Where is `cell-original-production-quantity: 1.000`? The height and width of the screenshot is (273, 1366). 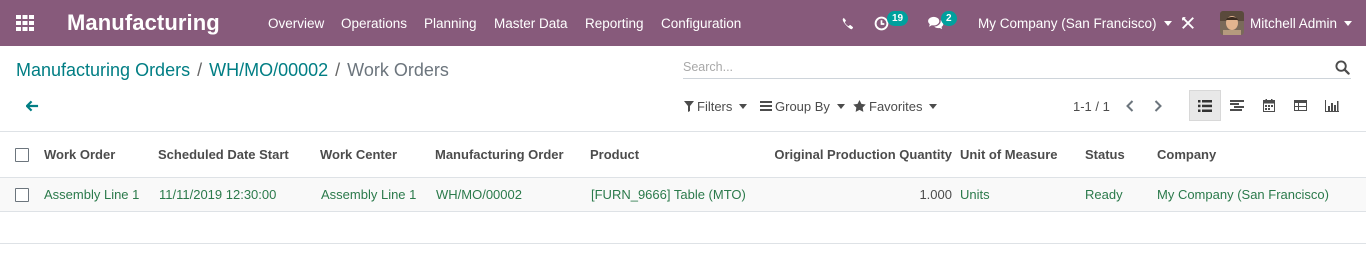 cell-original-production-quantity: 1.000 is located at coordinates (935, 194).